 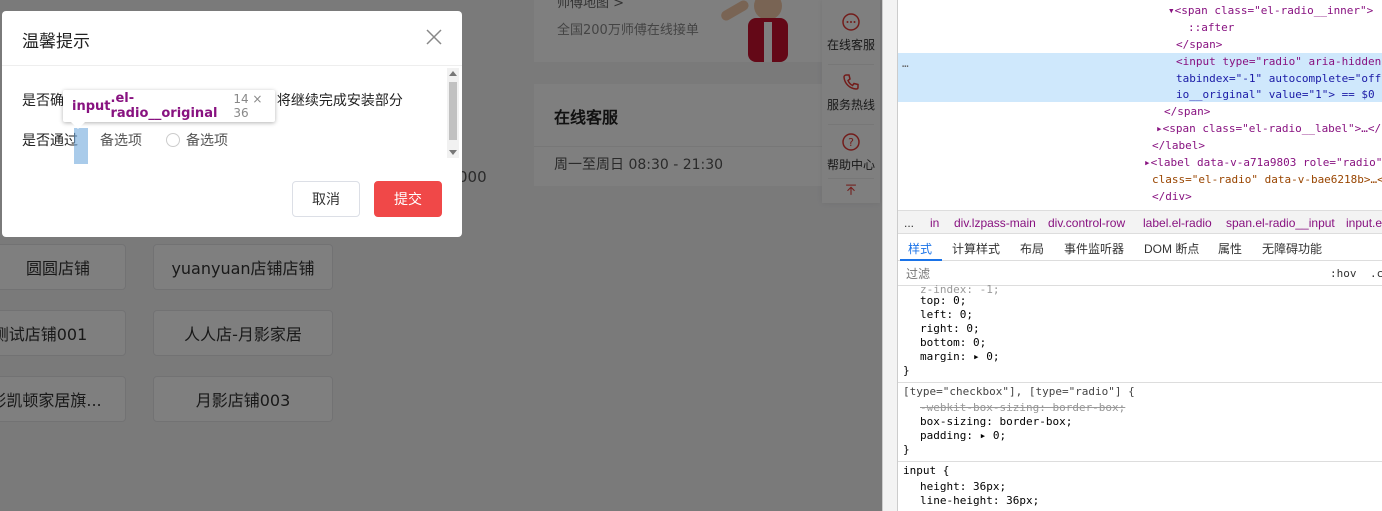 I want to click on css-decl: top: 0;, so click(x=943, y=301).